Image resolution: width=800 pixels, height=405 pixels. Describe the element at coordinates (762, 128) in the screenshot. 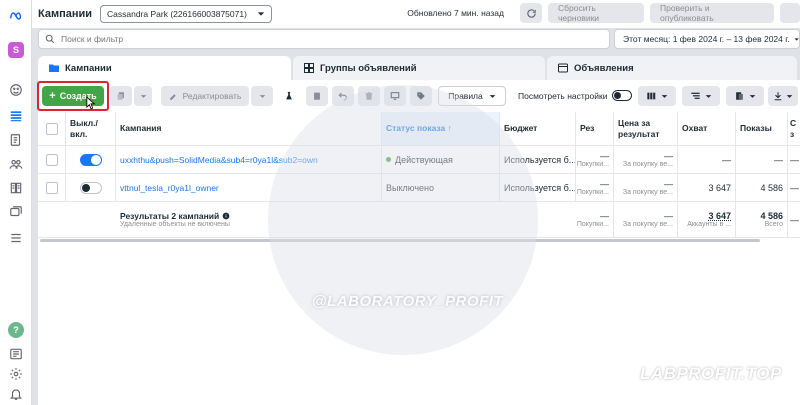

I see `column-impressions: Показы` at that location.